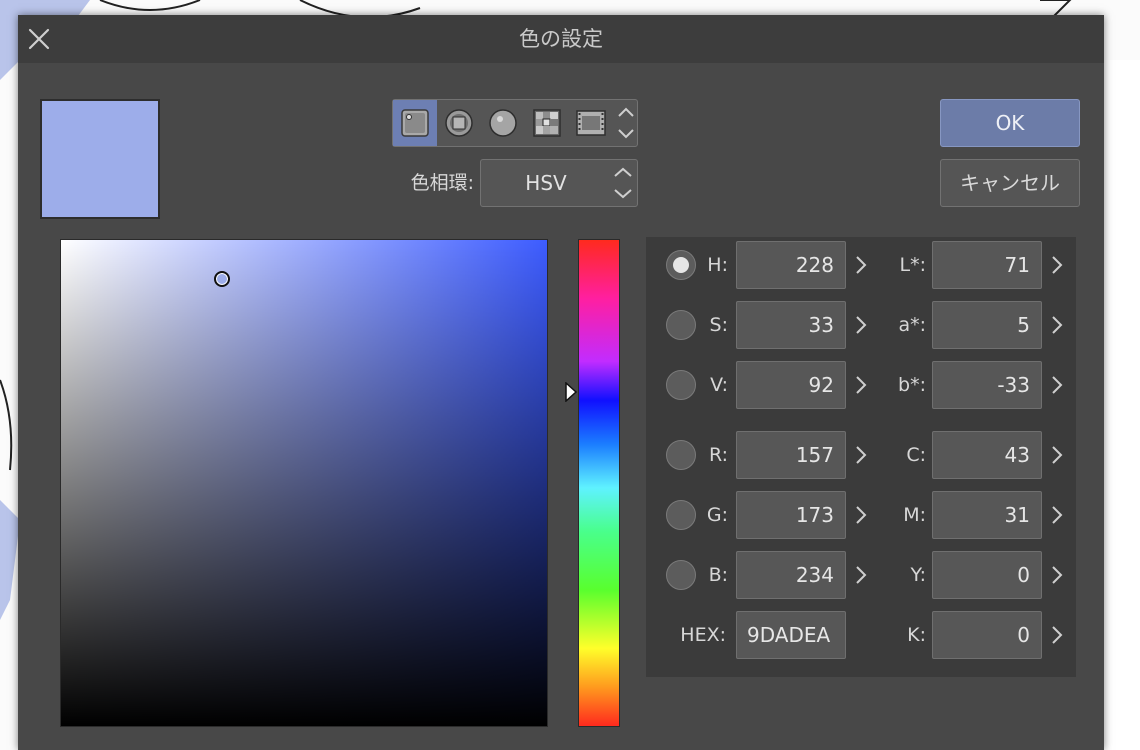 This screenshot has width=1140, height=750. I want to click on field-g: 173, so click(791, 515).